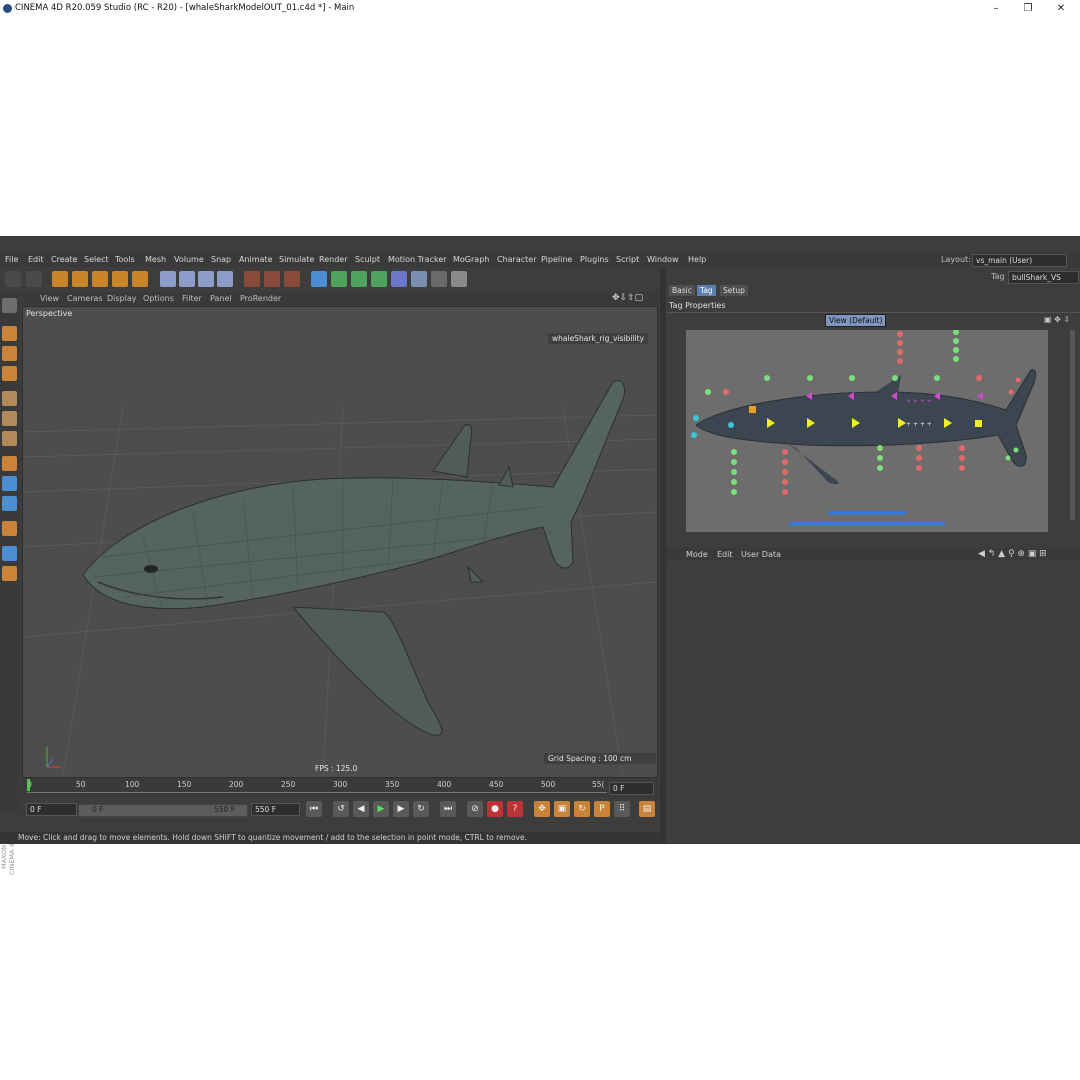 The width and height of the screenshot is (1080, 1080). Describe the element at coordinates (120, 279) in the screenshot. I see `rotate-tool-icon` at that location.